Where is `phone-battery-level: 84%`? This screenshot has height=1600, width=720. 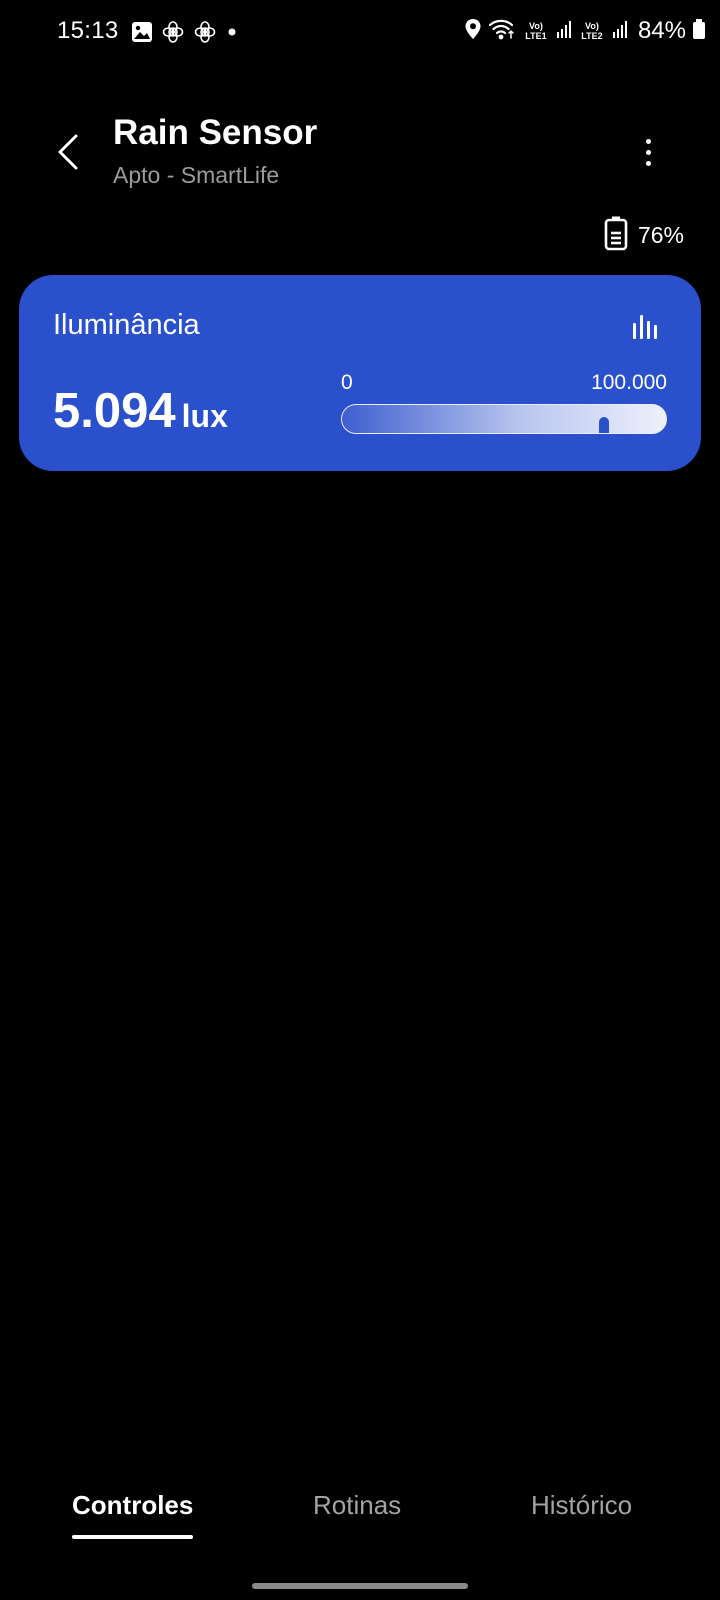
phone-battery-level: 84% is located at coordinates (661, 30).